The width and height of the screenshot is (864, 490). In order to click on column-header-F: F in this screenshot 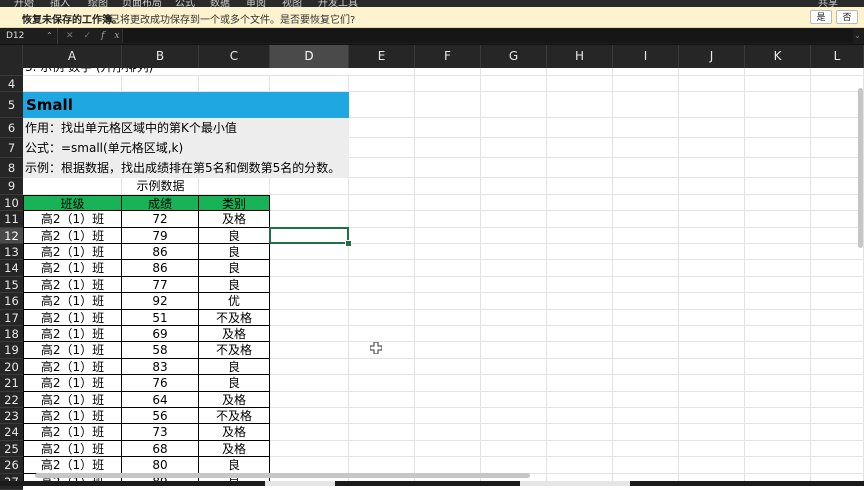, I will do `click(448, 56)`.